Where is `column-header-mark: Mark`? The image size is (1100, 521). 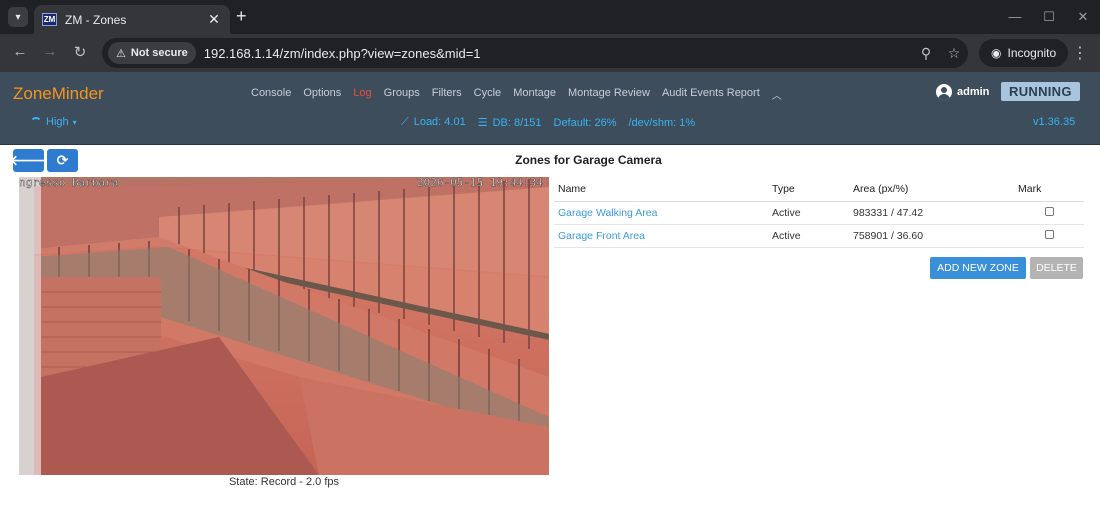
column-header-mark: Mark is located at coordinates (1049, 191).